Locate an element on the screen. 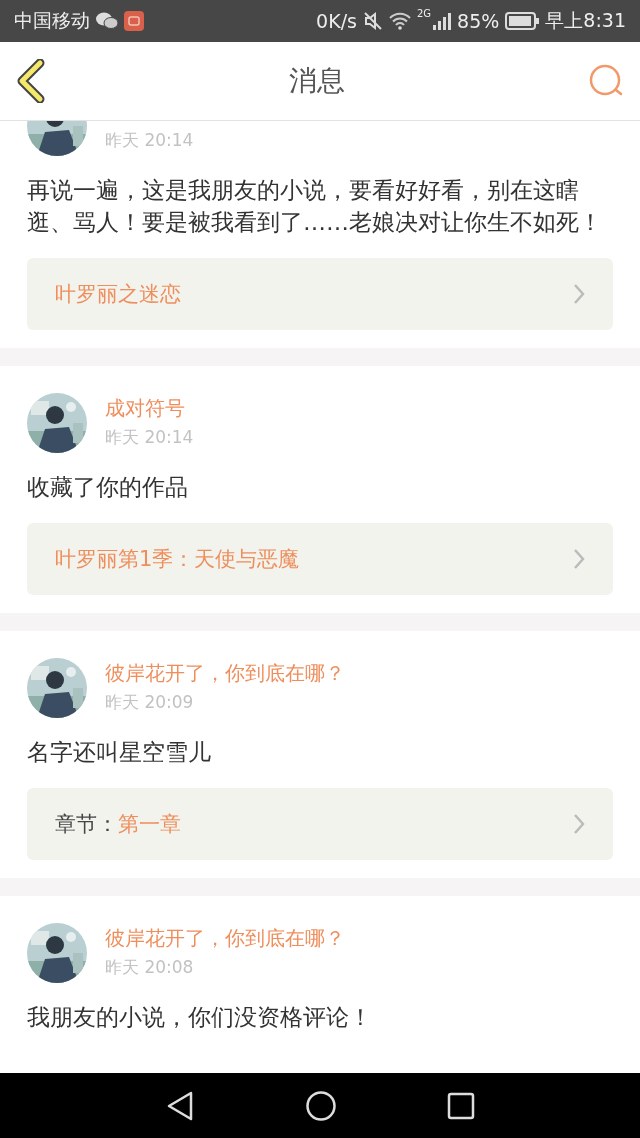 This screenshot has width=640, height=1138. page-title: 消息 is located at coordinates (317, 81).